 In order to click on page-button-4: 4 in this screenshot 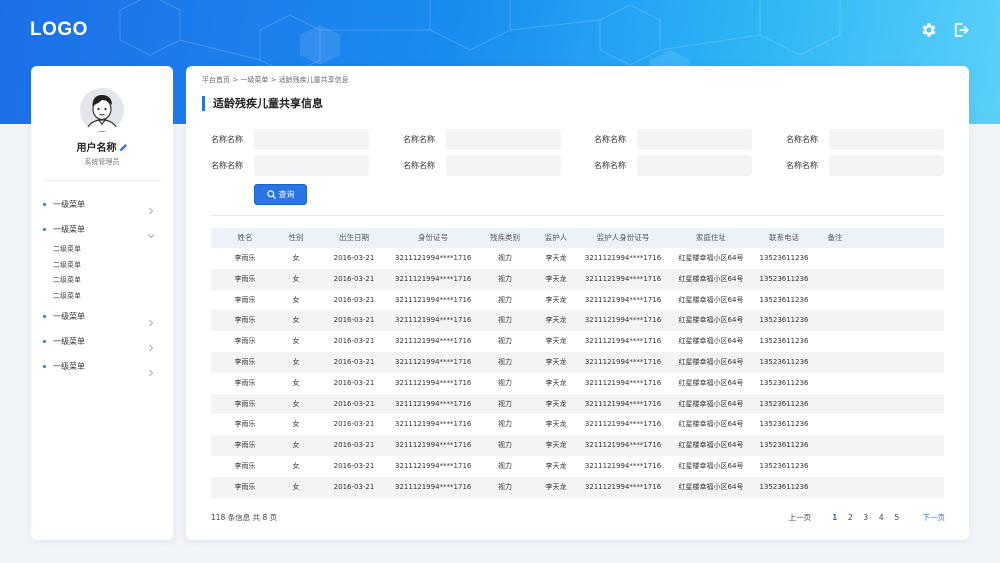, I will do `click(882, 517)`.